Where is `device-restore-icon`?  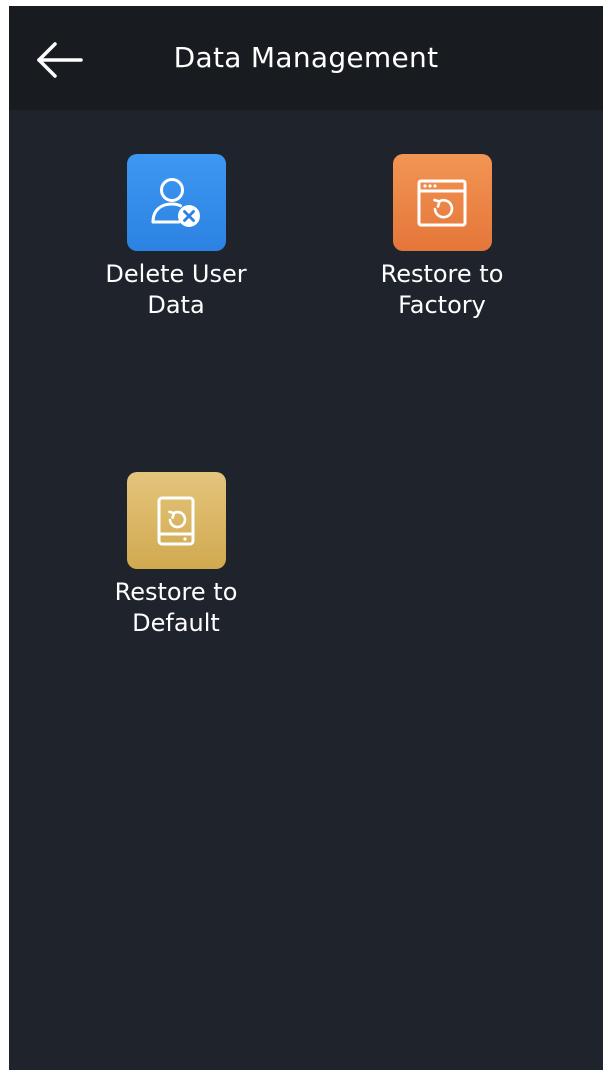 device-restore-icon is located at coordinates (176, 520).